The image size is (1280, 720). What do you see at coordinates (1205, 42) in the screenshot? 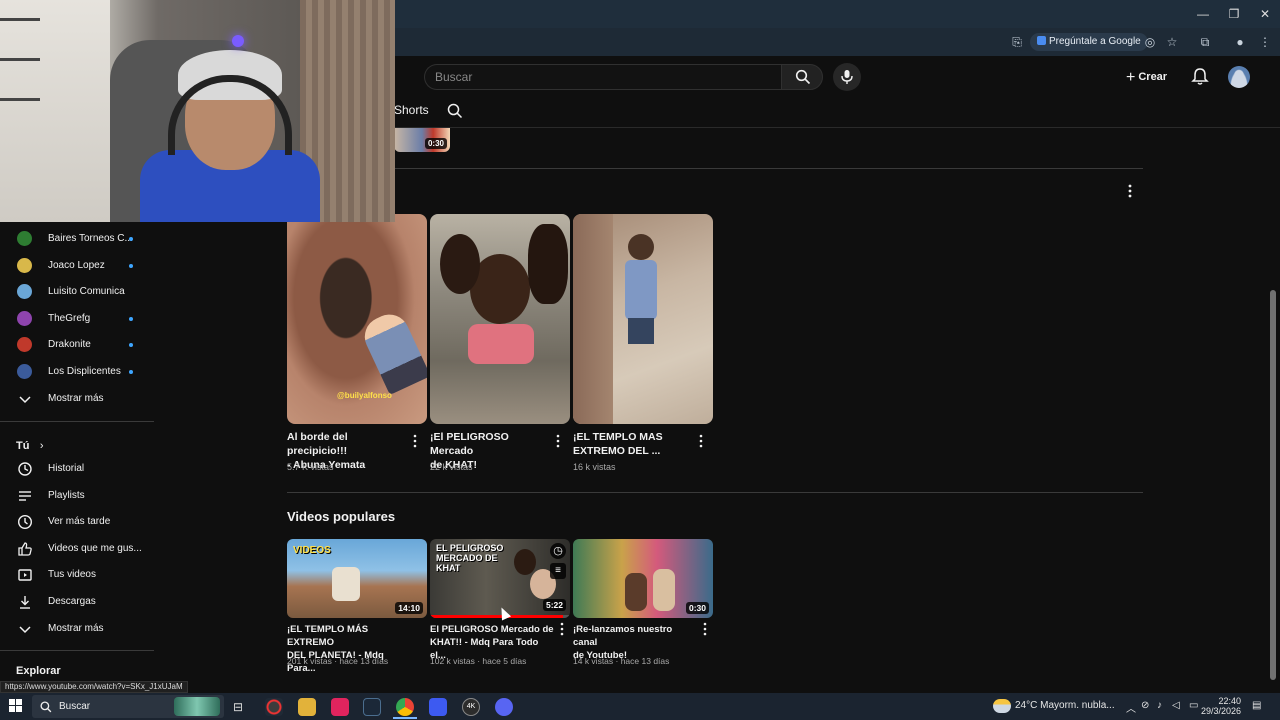
I see `extensions-icon: ⧉` at bounding box center [1205, 42].